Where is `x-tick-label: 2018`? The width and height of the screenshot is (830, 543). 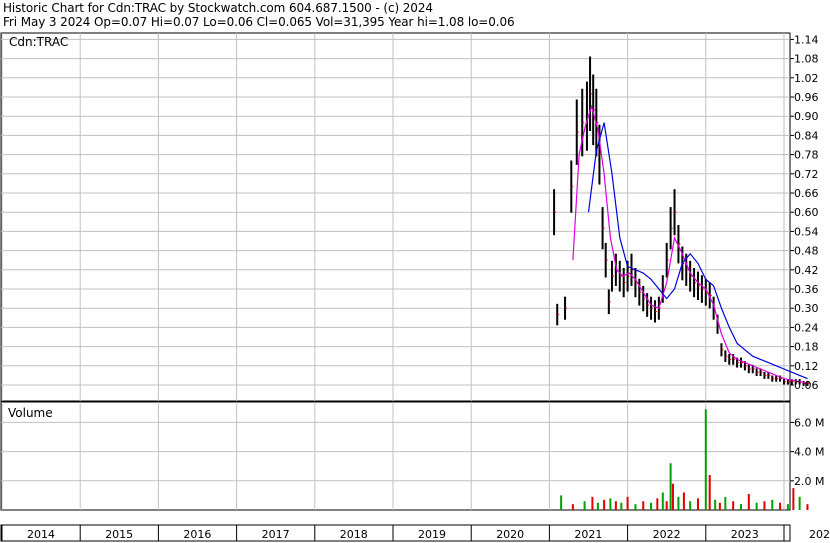
x-tick-label: 2018 is located at coordinates (354, 534).